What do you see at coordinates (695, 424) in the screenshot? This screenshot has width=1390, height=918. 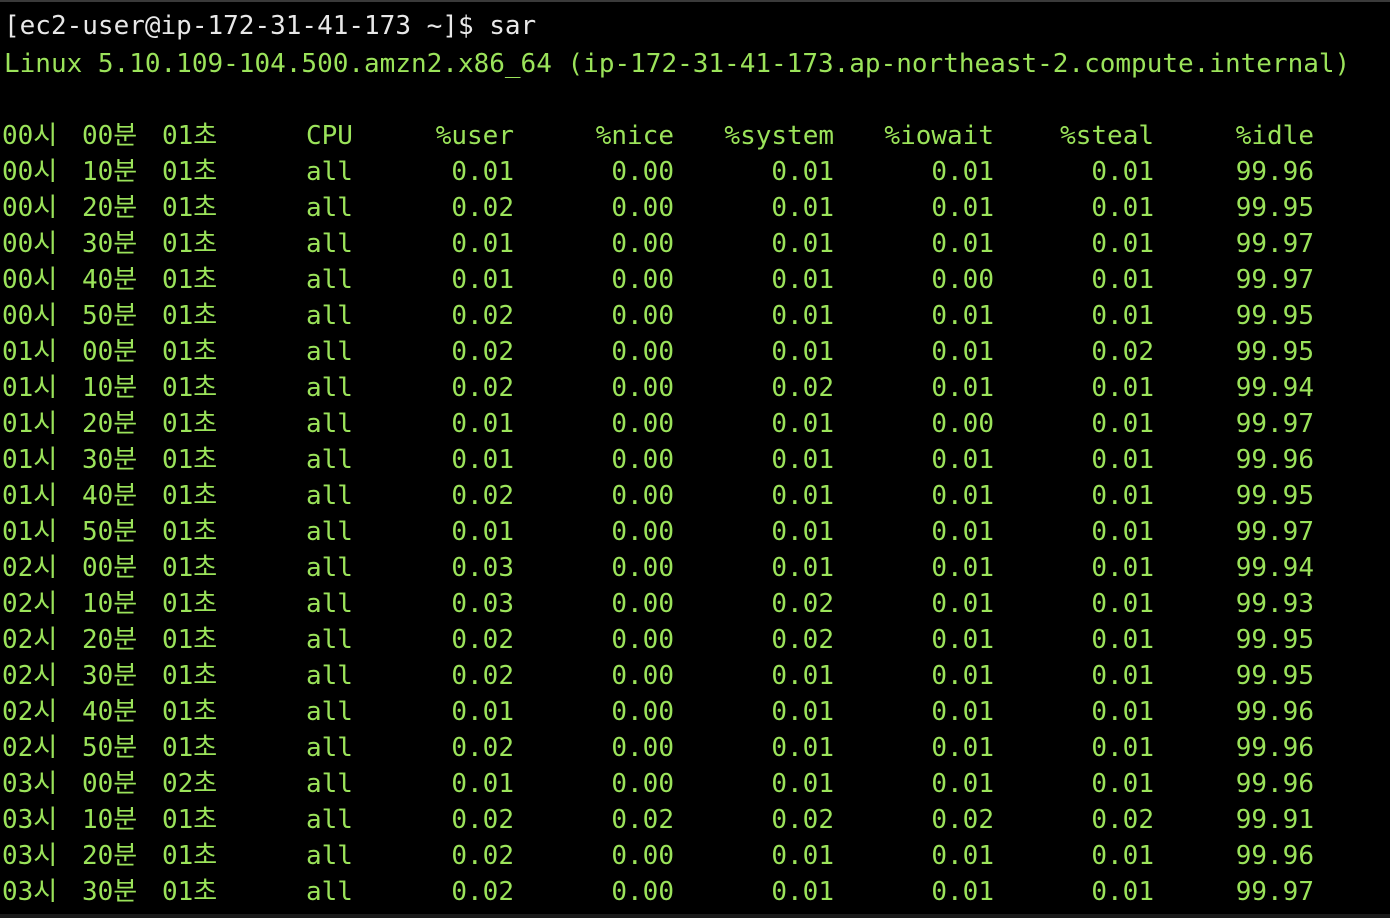 I see `table-row: 01시 20분 01초 all 0.01 0.00 0.01 0.00 0.01 99.97` at bounding box center [695, 424].